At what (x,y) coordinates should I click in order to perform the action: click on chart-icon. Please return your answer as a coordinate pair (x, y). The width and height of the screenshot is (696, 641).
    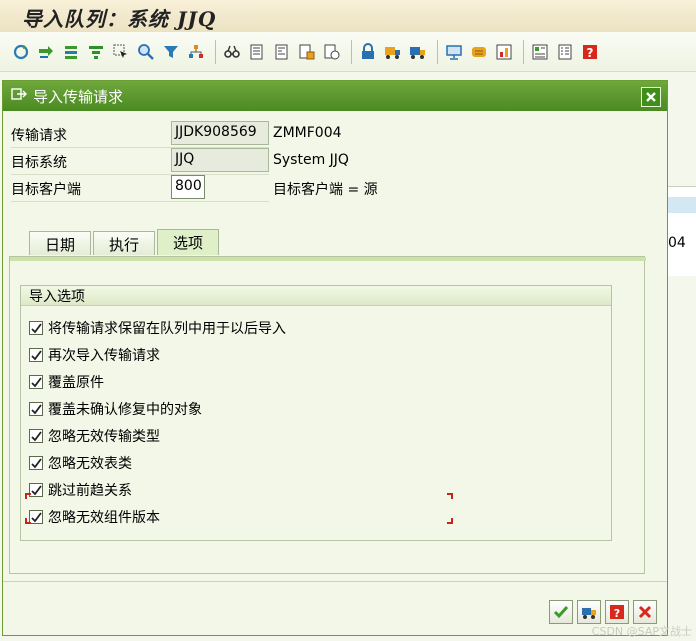
    Looking at the image, I should click on (504, 52).